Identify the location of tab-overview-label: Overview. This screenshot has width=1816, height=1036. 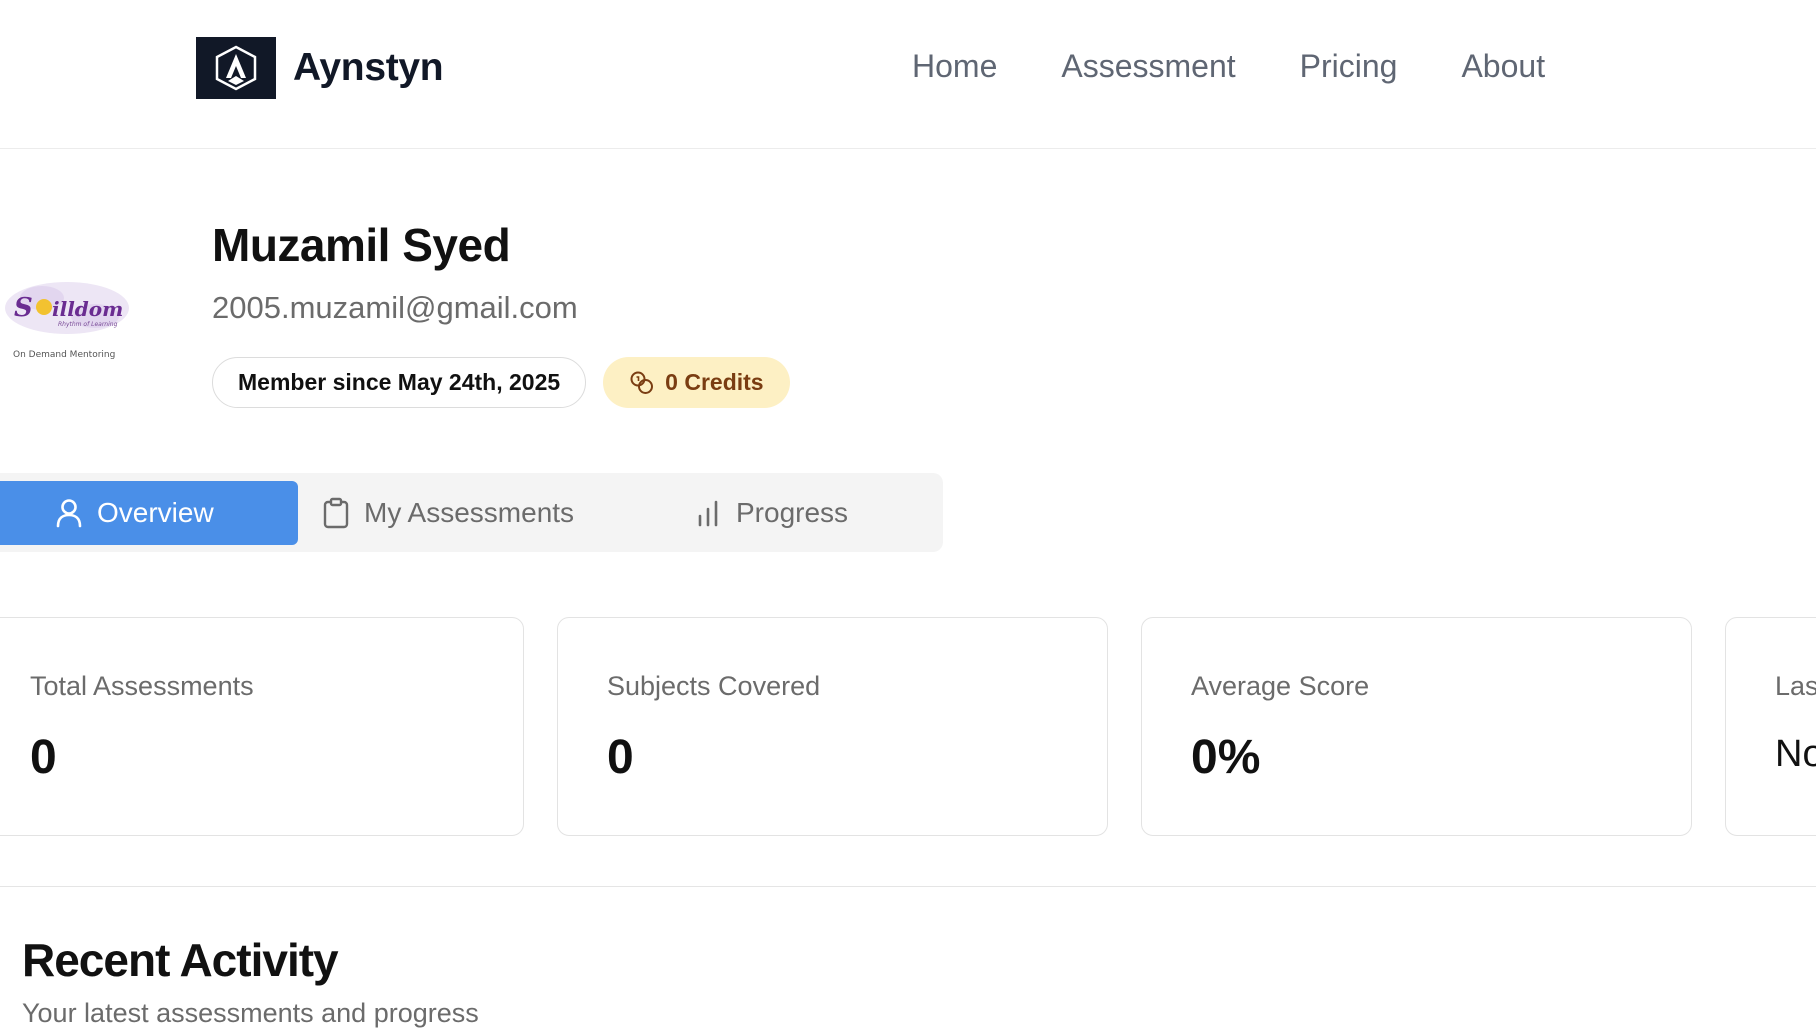
(155, 512).